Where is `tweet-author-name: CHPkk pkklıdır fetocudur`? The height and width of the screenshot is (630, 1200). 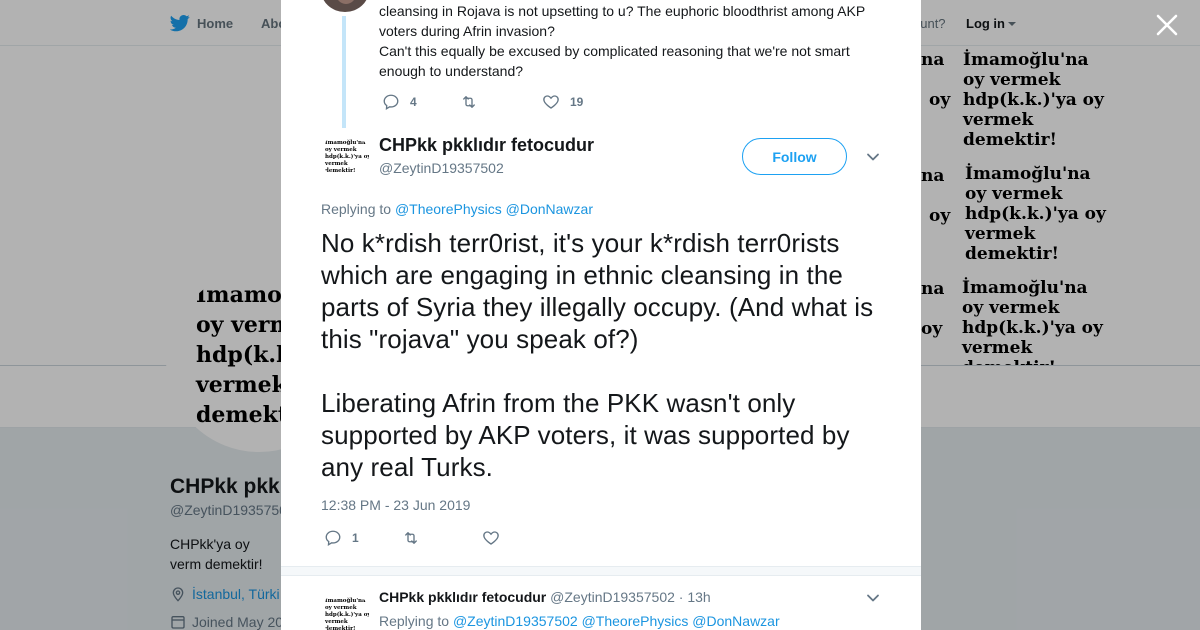 tweet-author-name: CHPkk pkklıdır fetocudur is located at coordinates (486, 145).